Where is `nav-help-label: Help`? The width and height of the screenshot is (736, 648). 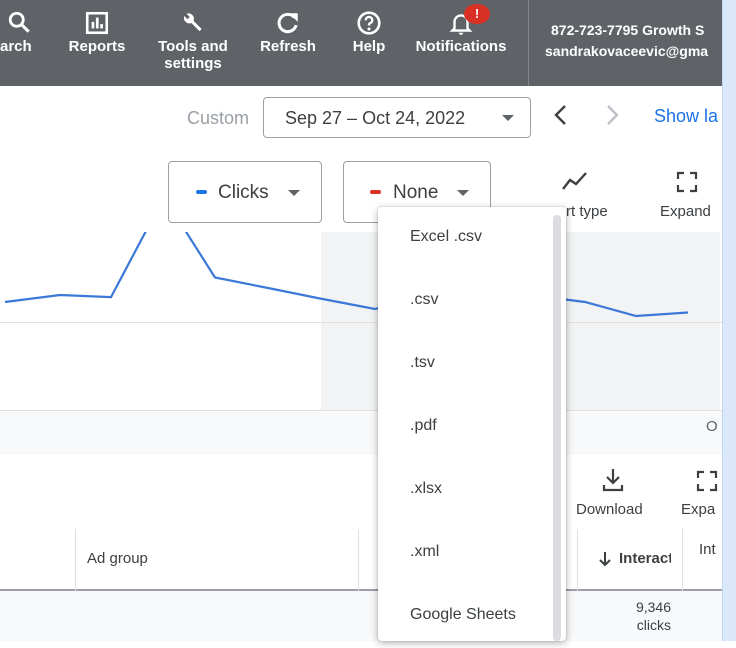
nav-help-label: Help is located at coordinates (369, 46).